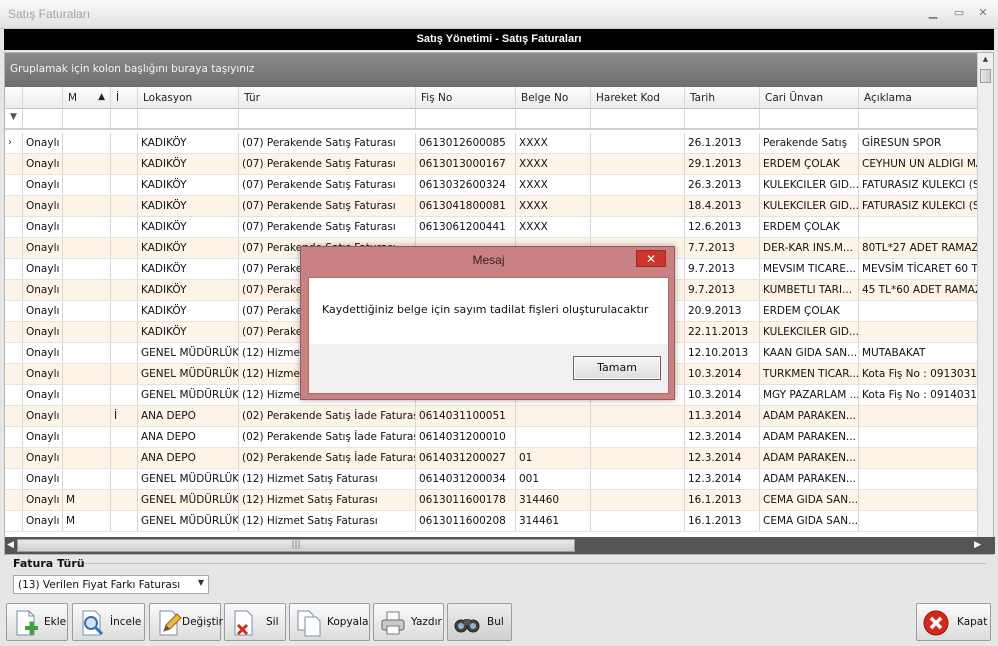 Image resolution: width=998 pixels, height=646 pixels. What do you see at coordinates (466, 206) in the screenshot?
I see `cell-fis-no: 0613041800081` at bounding box center [466, 206].